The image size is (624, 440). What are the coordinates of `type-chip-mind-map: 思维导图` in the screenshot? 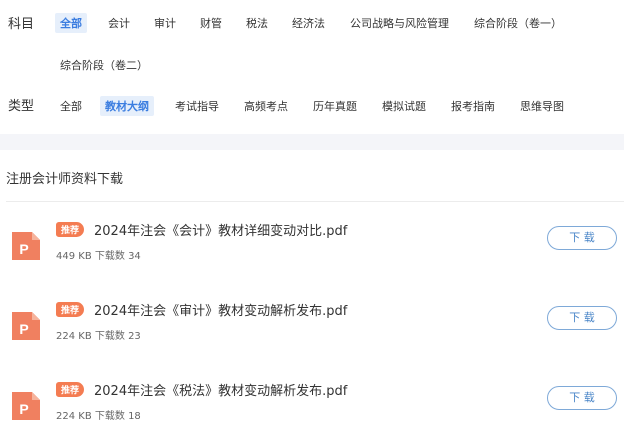 It's located at (542, 106).